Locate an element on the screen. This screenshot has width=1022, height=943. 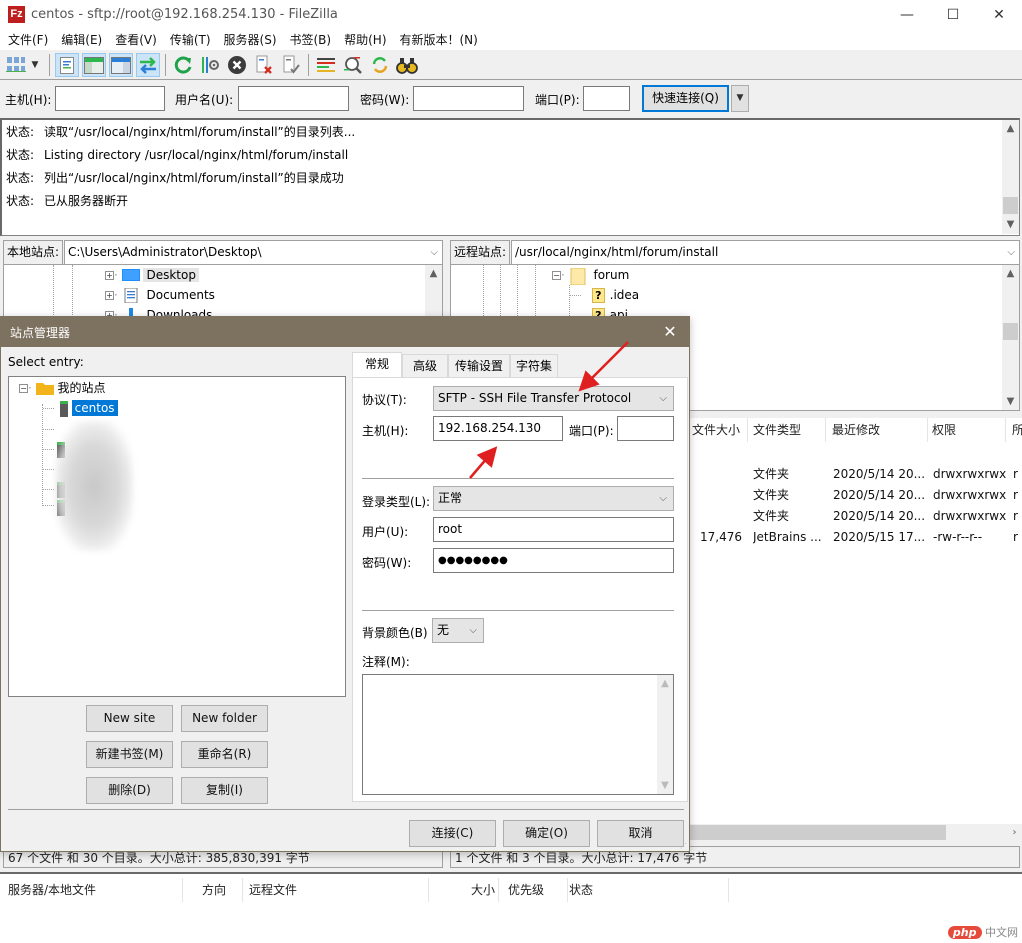
annotation-arrow-protocol is located at coordinates (603, 366).